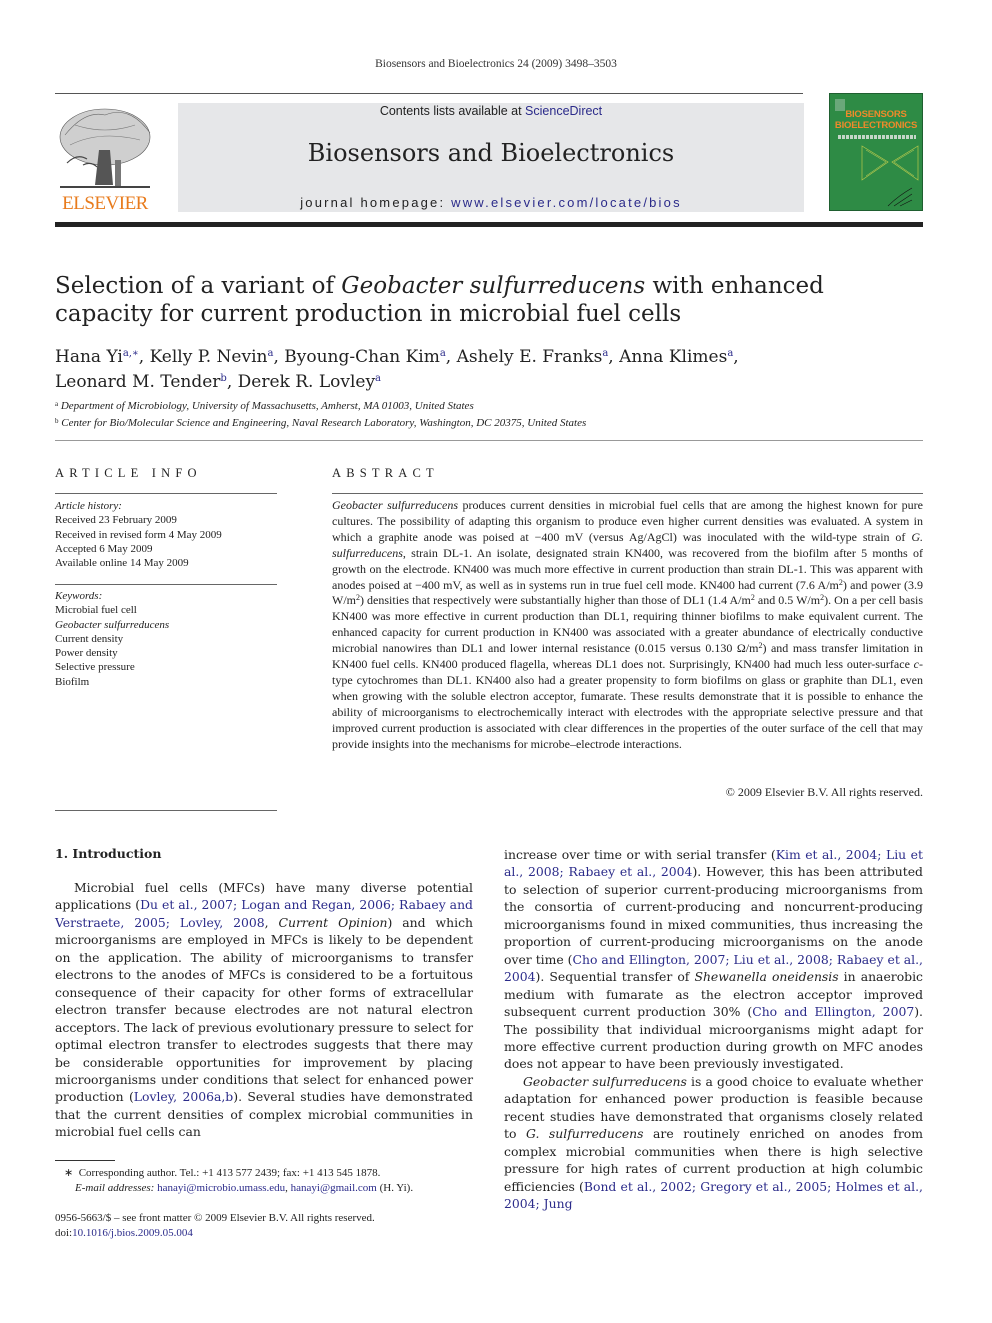 Image resolution: width=992 pixels, height=1323 pixels. What do you see at coordinates (122, 563) in the screenshot?
I see `history-item: Available online 14 May 2009` at bounding box center [122, 563].